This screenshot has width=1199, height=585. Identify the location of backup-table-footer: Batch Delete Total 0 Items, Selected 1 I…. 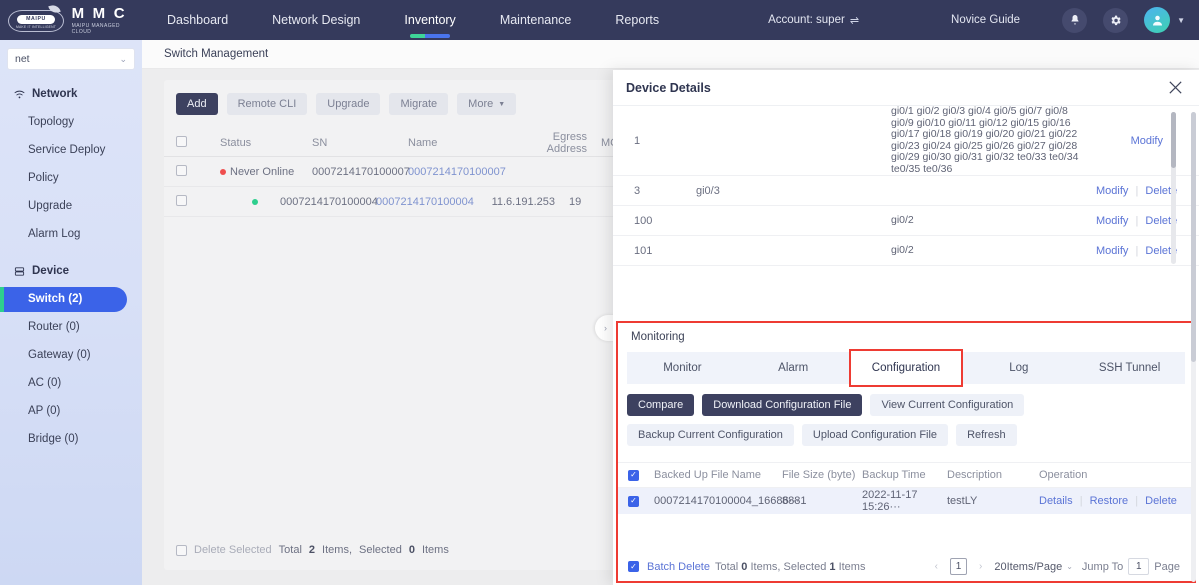
(906, 566).